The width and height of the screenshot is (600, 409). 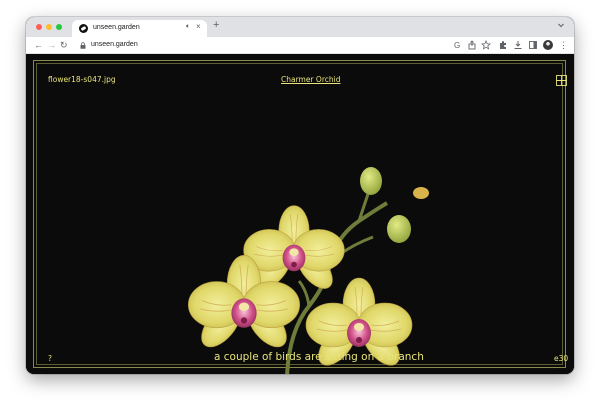 I want to click on bookmark-star-icon, so click(x=486, y=45).